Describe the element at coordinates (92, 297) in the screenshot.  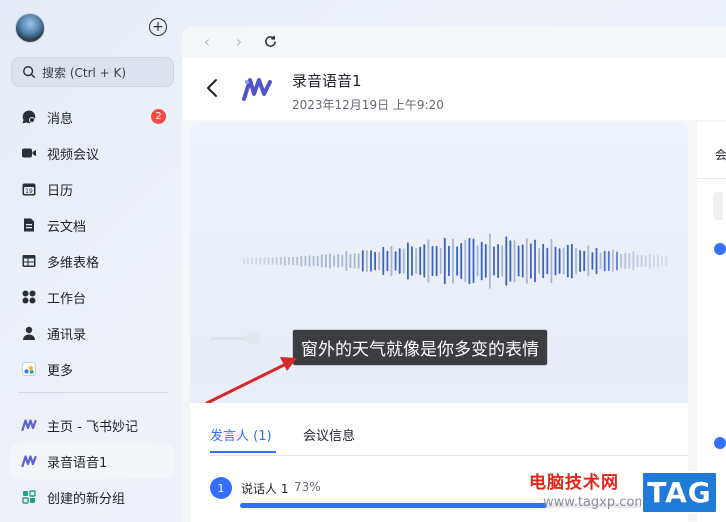
I see `sidebar-item-workplace: 工作台` at that location.